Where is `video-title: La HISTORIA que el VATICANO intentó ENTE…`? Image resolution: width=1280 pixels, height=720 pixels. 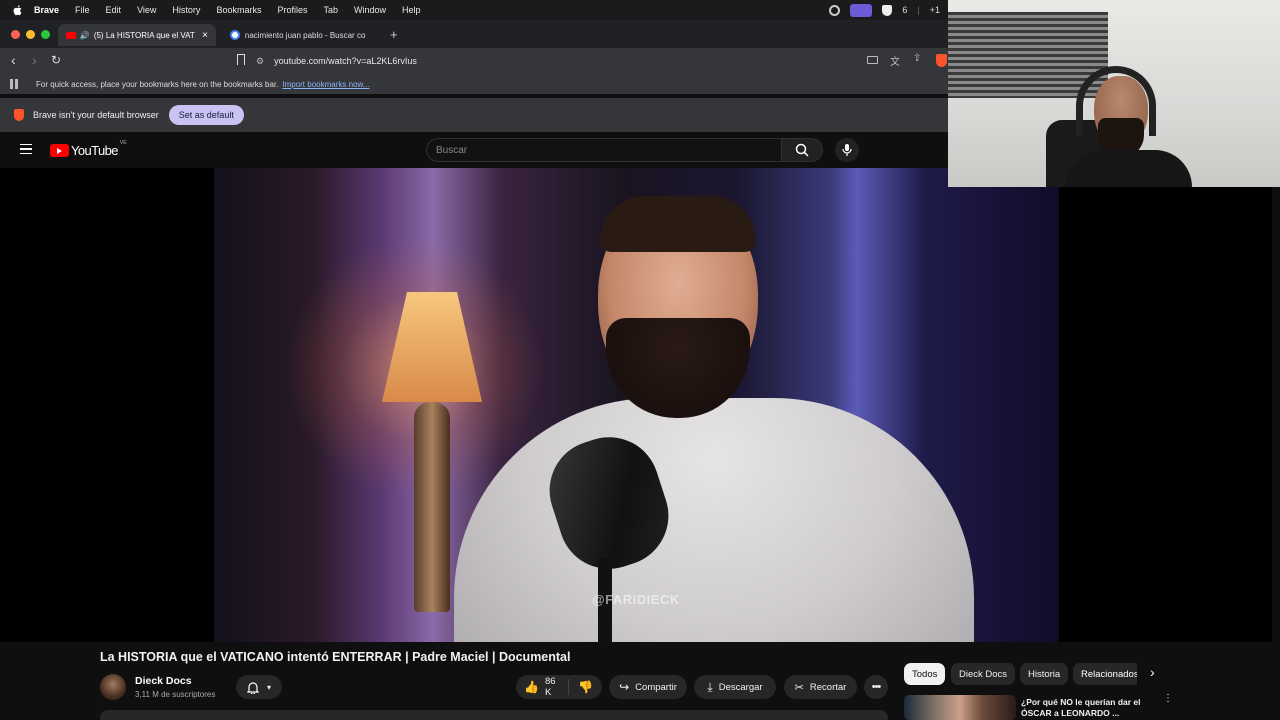
video-title: La HISTORIA que el VATICANO intentó ENTE… is located at coordinates (335, 657).